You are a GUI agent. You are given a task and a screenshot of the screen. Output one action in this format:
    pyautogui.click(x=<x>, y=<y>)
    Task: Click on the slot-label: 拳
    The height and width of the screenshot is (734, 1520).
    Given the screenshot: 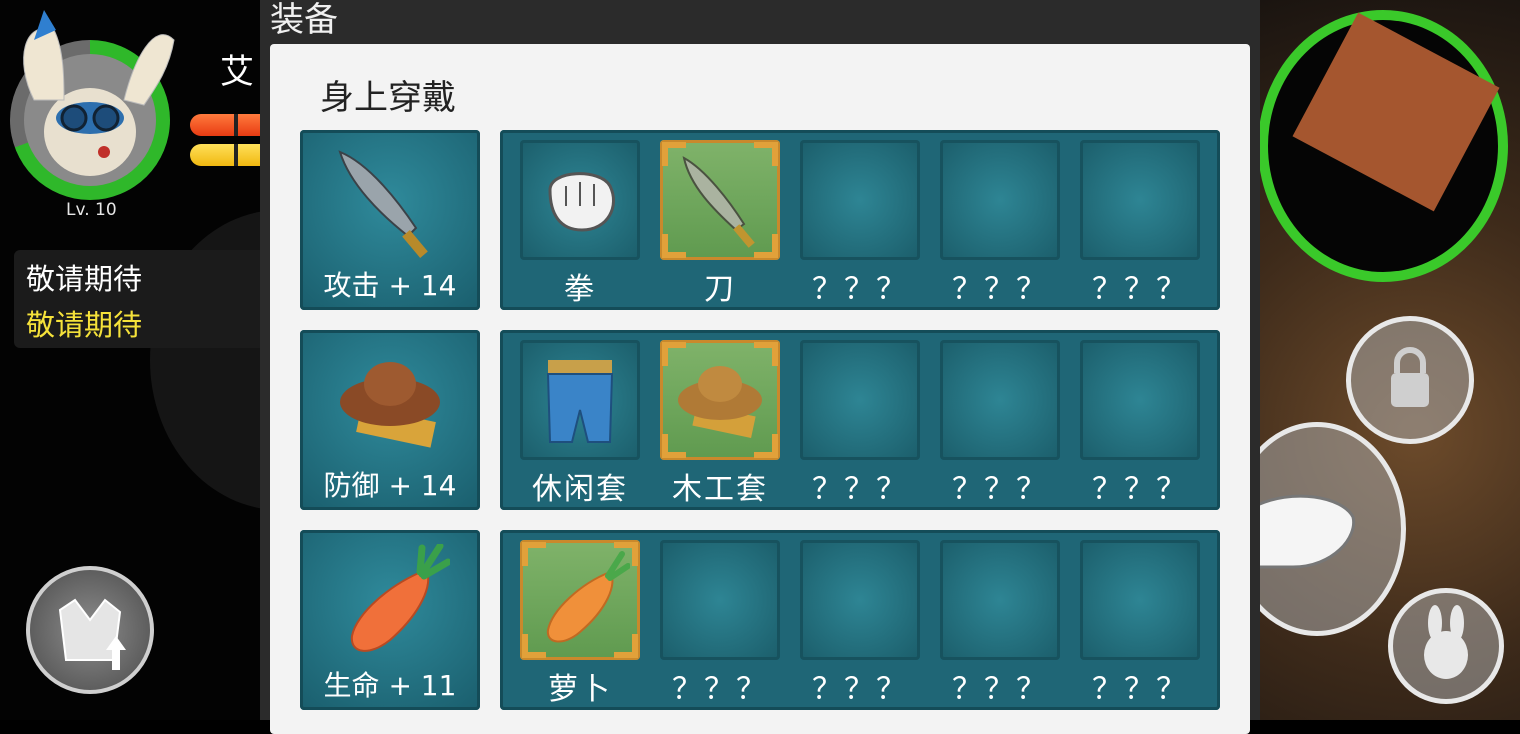 What is the action you would take?
    pyautogui.click(x=580, y=289)
    